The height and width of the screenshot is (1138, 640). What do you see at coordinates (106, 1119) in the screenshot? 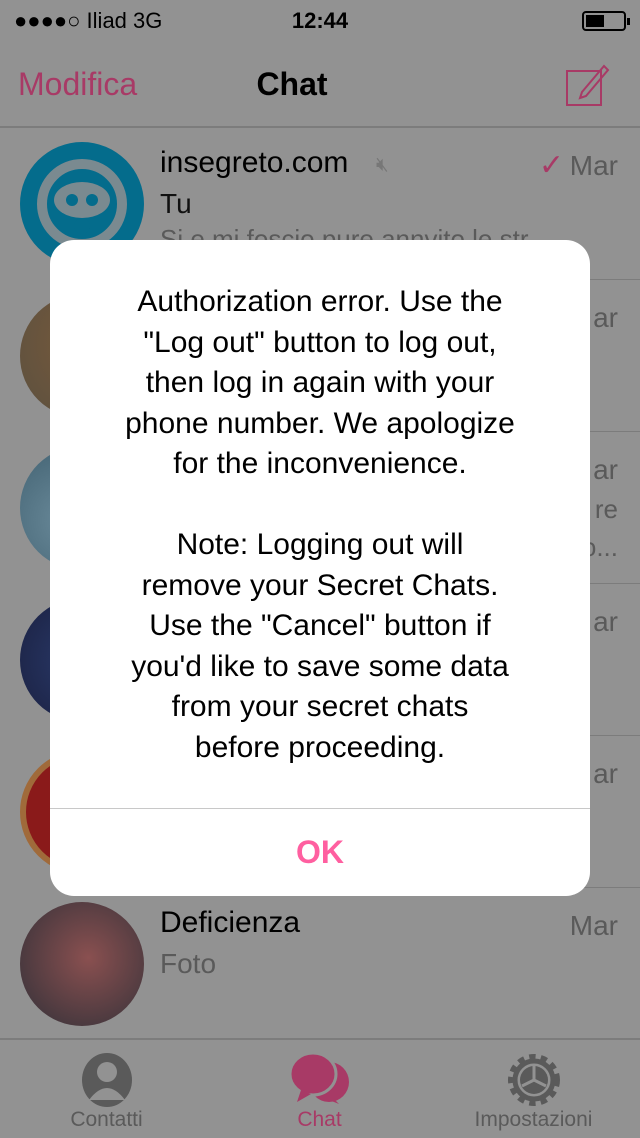
I see `tab-label: Contatti` at bounding box center [106, 1119].